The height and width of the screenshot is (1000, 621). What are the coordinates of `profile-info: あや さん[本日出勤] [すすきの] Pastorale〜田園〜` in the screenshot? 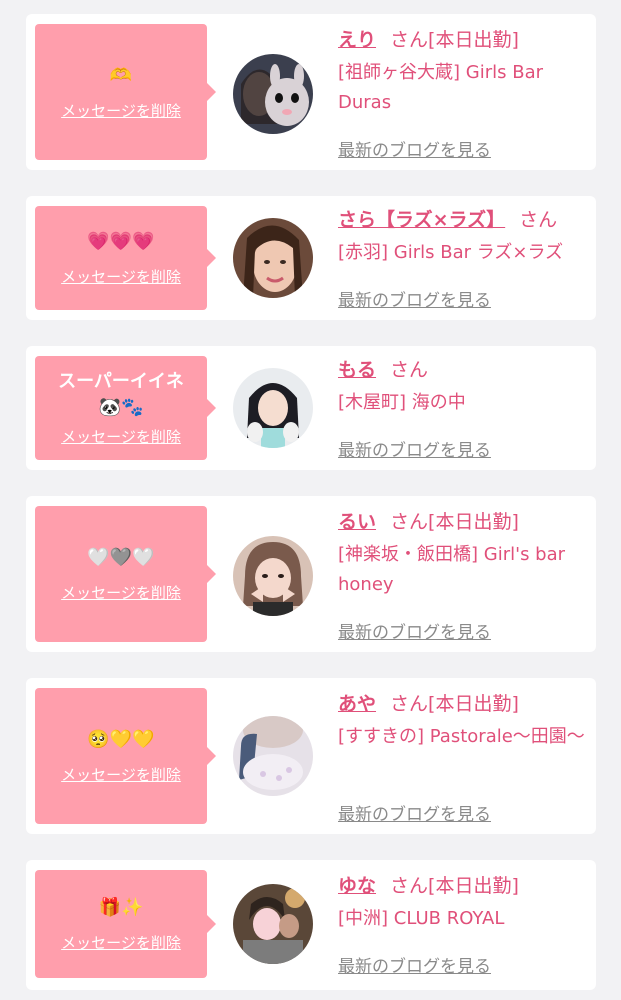 It's located at (463, 721).